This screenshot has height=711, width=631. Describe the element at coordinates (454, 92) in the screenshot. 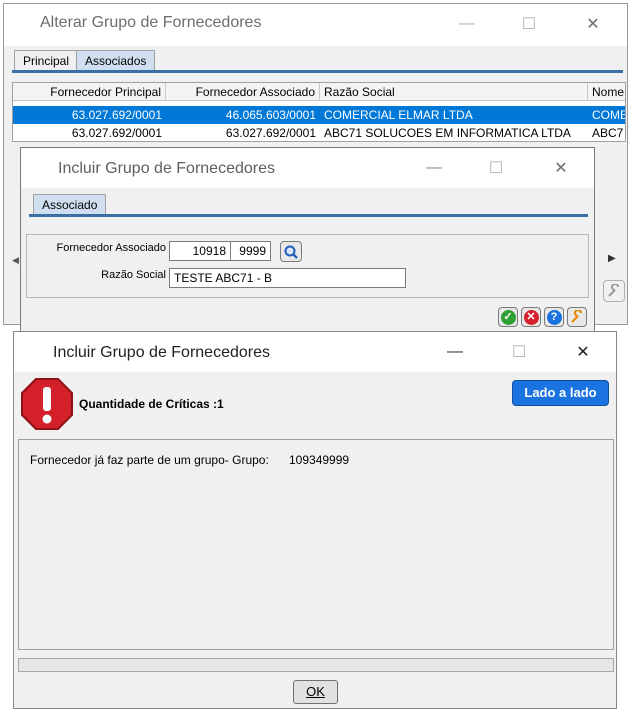

I see `column-header-razao-social: Razão Social` at that location.